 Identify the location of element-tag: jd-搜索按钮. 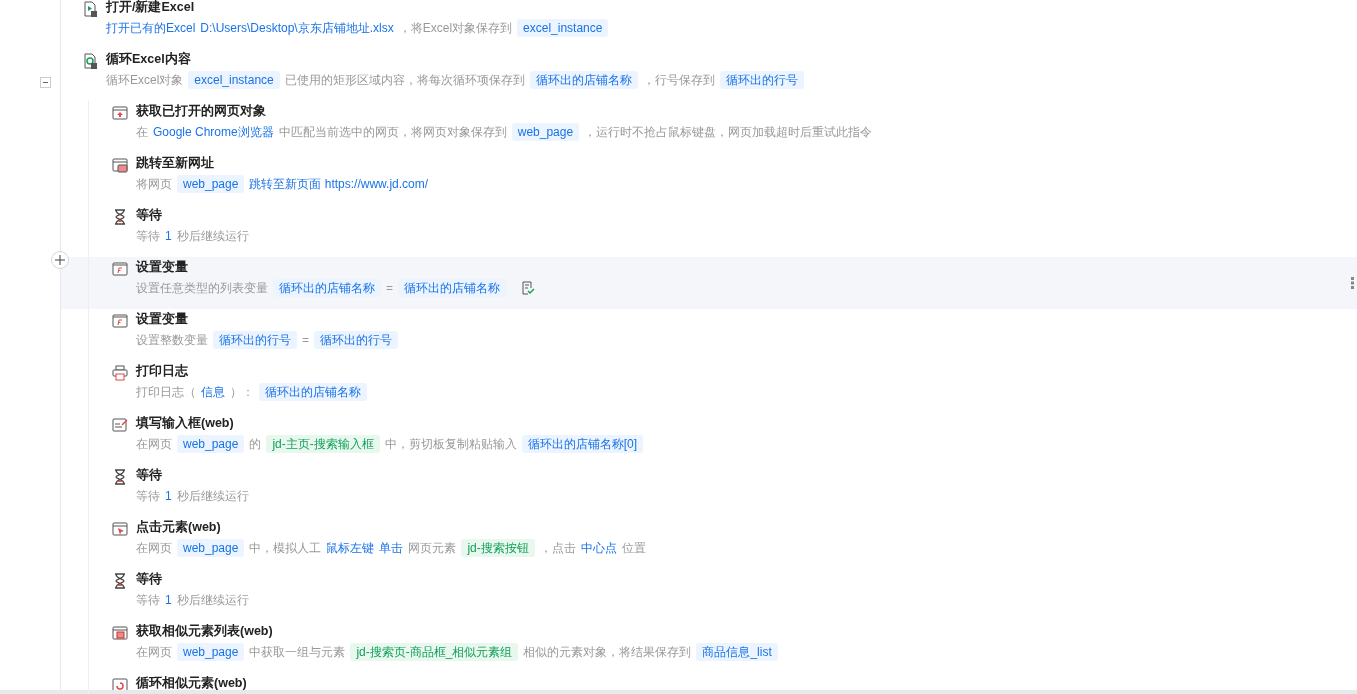
(498, 548).